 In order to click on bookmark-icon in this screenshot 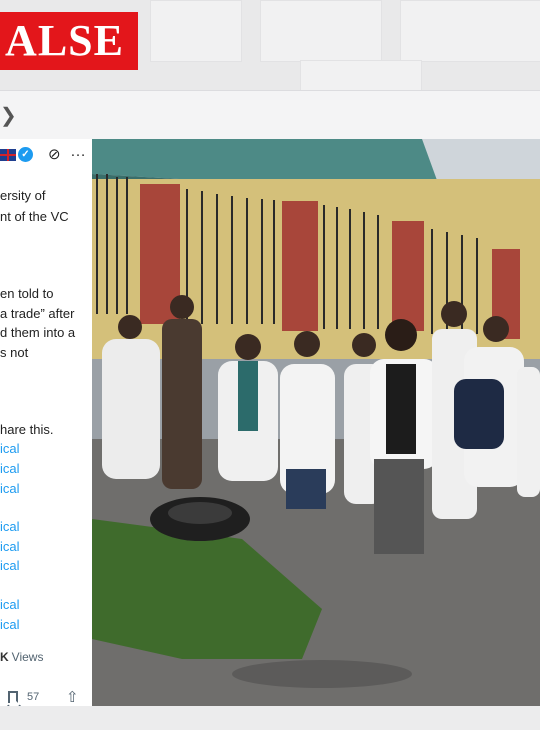, I will do `click(13, 697)`.